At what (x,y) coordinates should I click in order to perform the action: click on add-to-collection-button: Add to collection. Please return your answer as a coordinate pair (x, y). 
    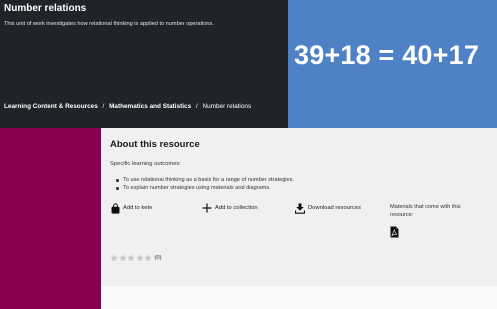
    Looking at the image, I should click on (230, 208).